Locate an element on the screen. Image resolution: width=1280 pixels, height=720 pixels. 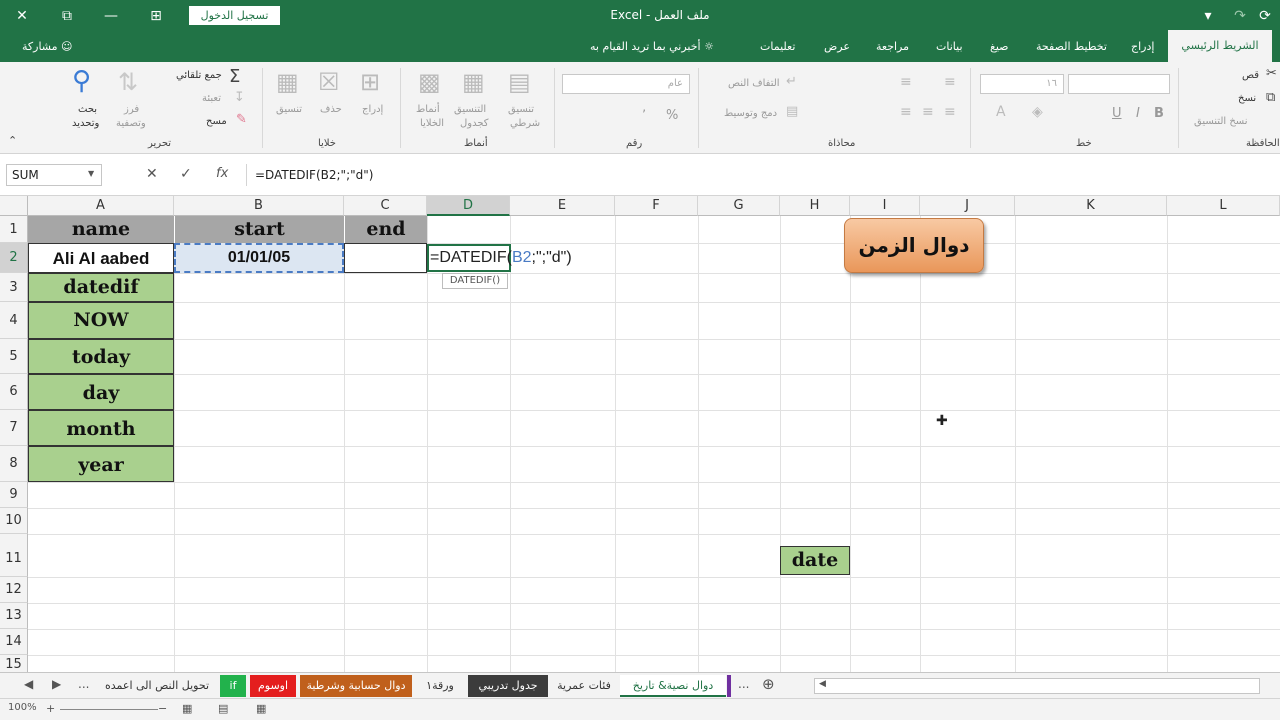
find-select-label-1: بحث is located at coordinates (87, 109).